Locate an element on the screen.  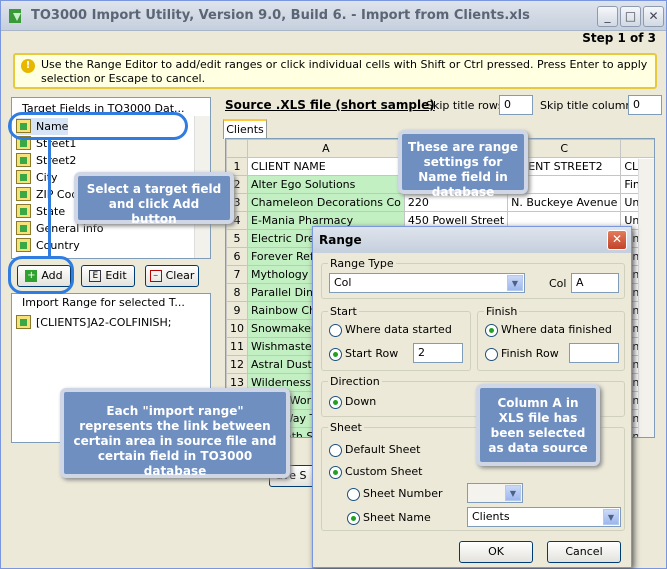
row-header: 8 is located at coordinates (237, 292).